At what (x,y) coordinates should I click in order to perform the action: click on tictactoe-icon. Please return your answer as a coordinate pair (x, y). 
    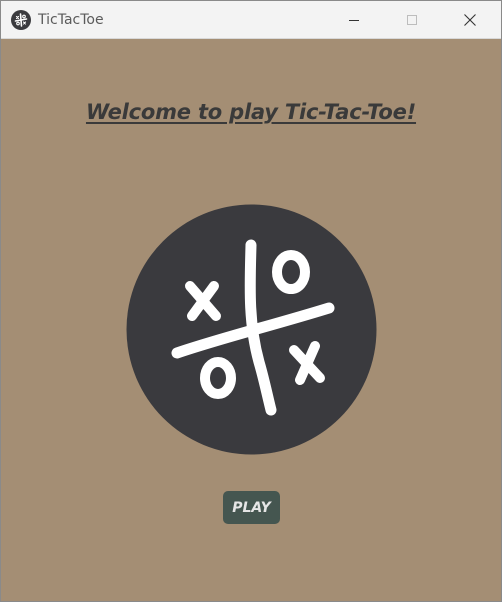
    Looking at the image, I should click on (21, 20).